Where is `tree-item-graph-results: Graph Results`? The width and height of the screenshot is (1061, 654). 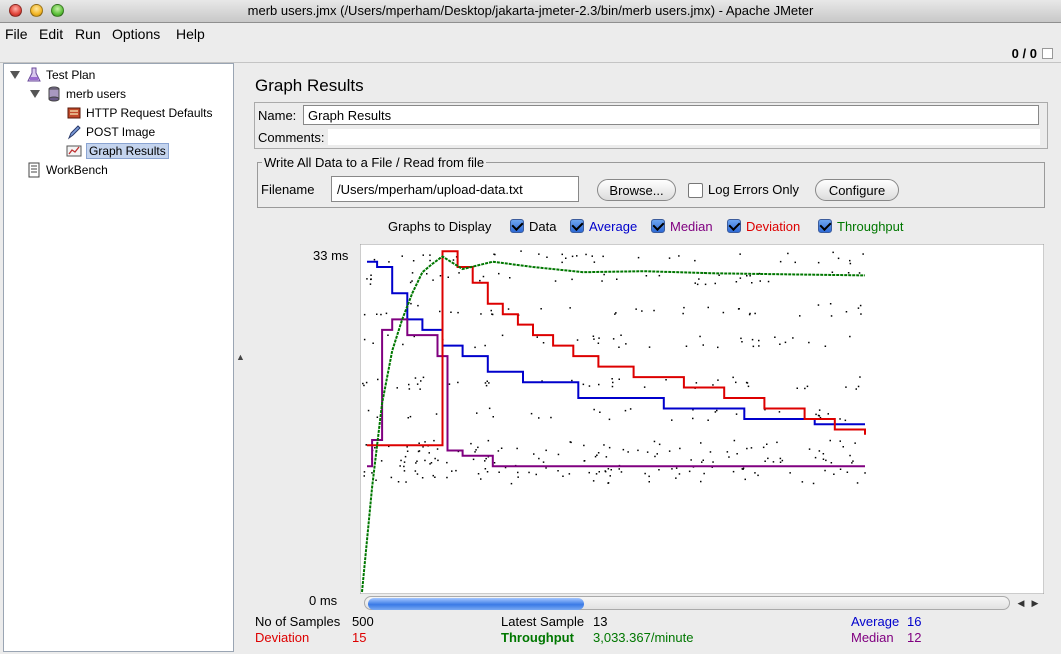
tree-item-graph-results: Graph Results is located at coordinates (117, 151).